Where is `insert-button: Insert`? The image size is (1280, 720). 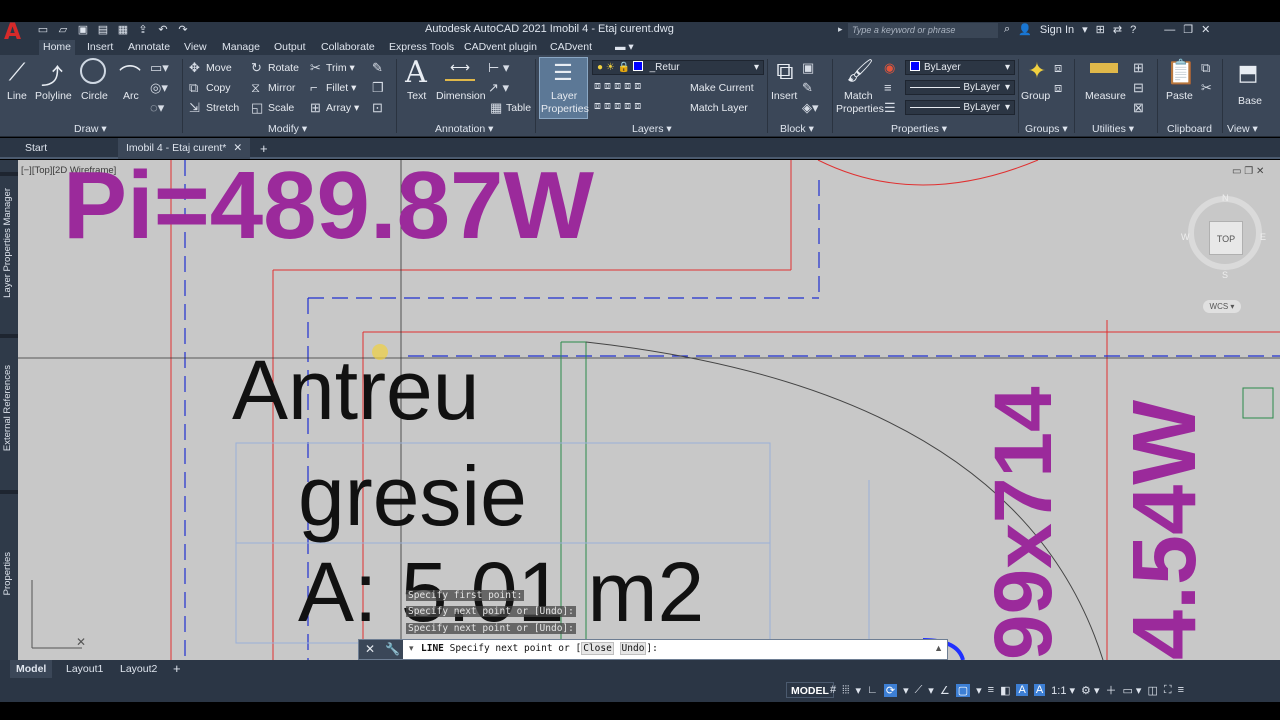
insert-button: Insert is located at coordinates (784, 96).